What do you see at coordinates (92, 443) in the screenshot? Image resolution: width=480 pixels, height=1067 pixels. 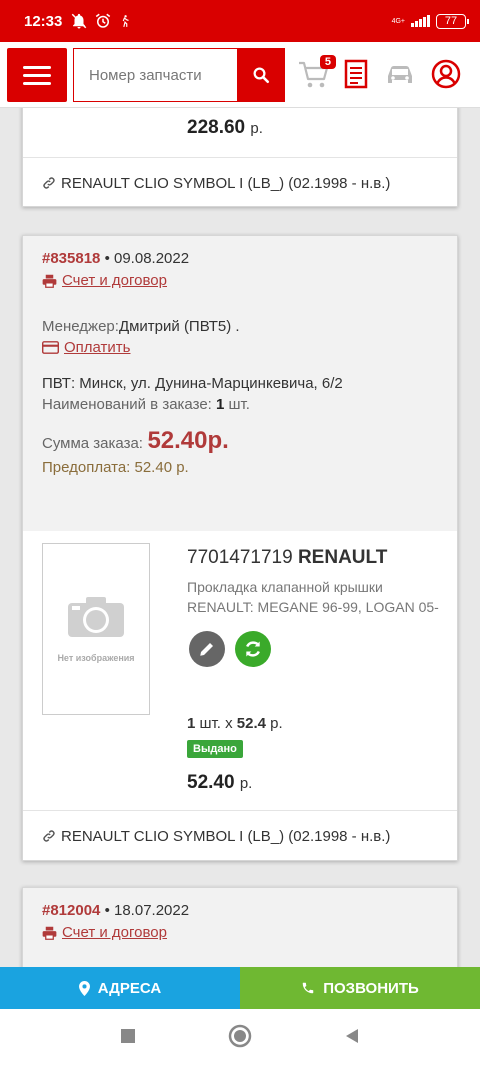 I see `sum-label: Сумма заказа:` at bounding box center [92, 443].